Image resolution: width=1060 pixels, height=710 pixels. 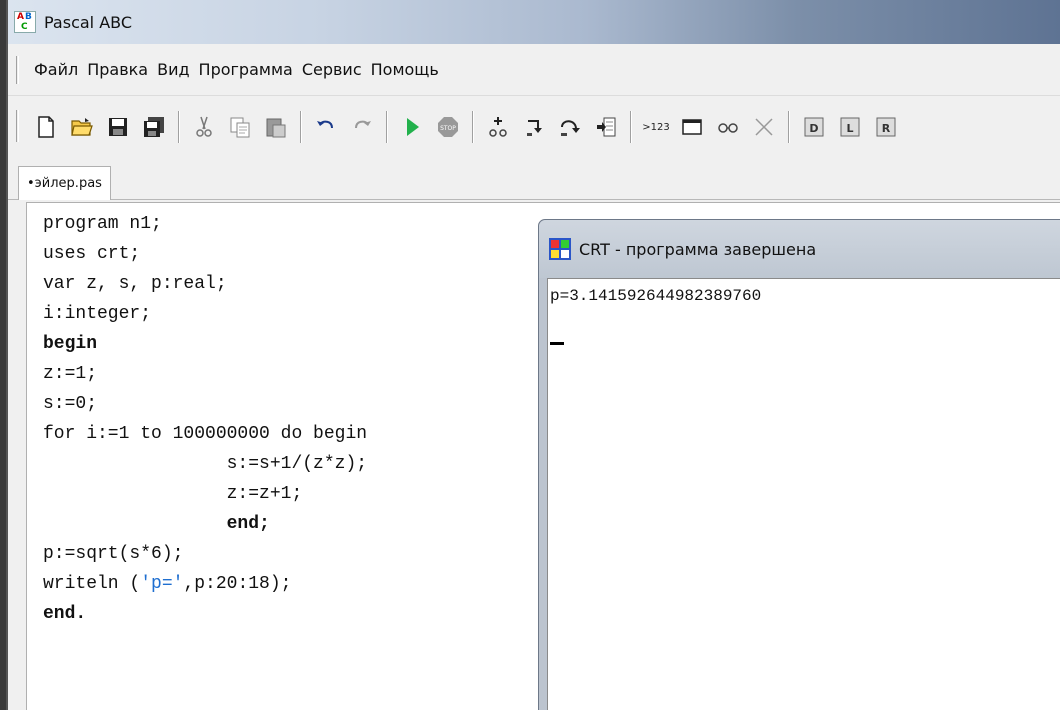 What do you see at coordinates (70, 404) in the screenshot?
I see `code-line: s:=0;` at bounding box center [70, 404].